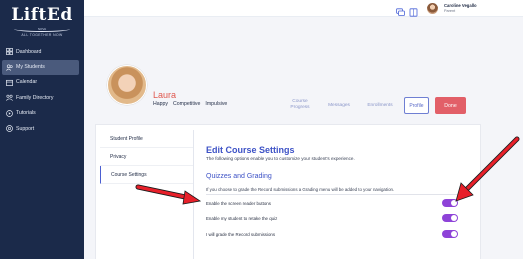 This screenshot has height=259, width=523. I want to click on student-name: Laura, so click(165, 95).